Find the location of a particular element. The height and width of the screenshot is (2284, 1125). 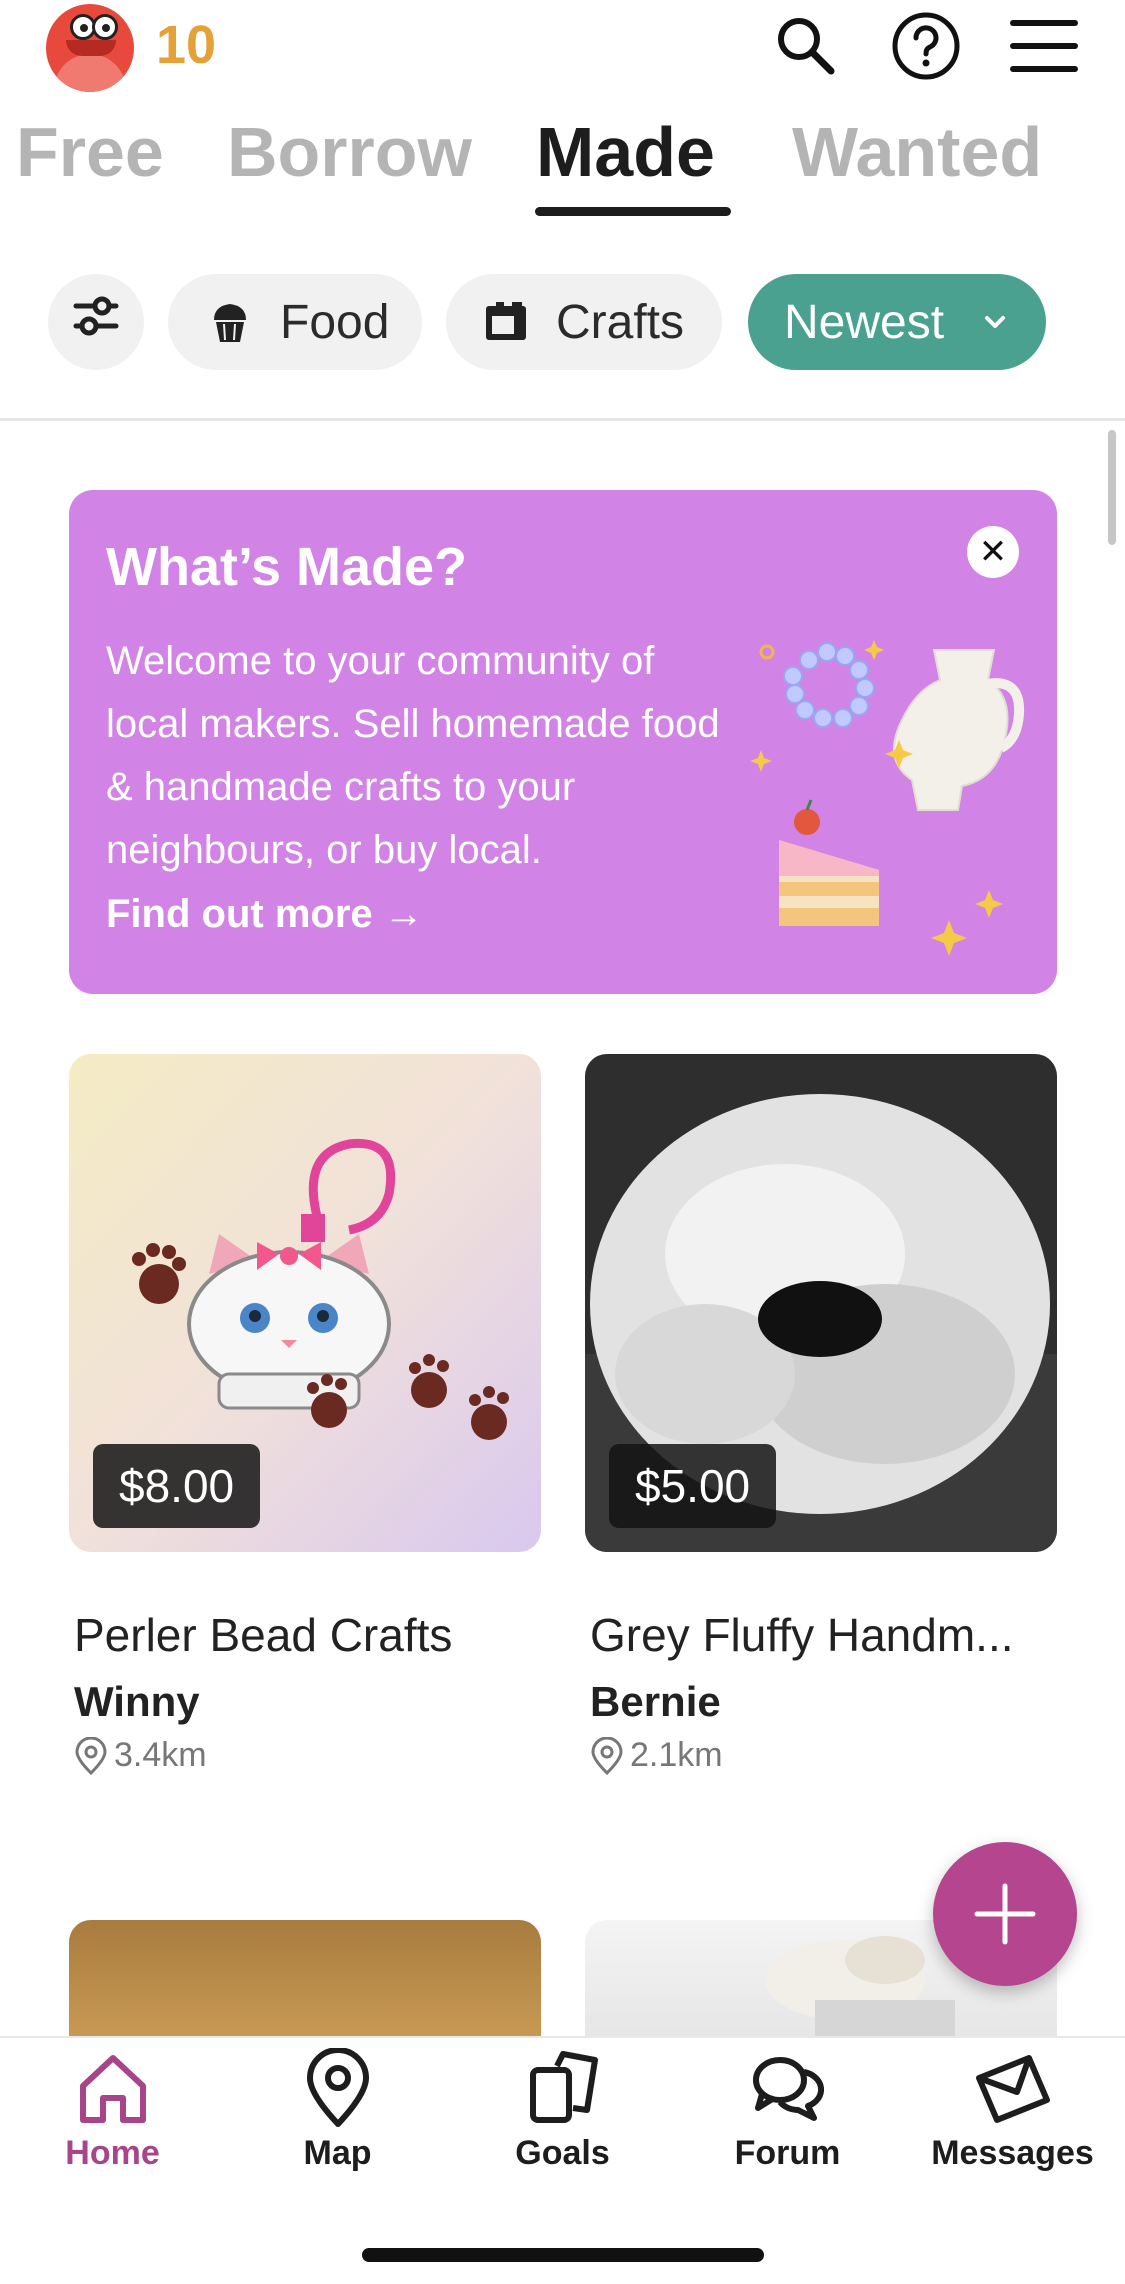

sewing-machine-icon is located at coordinates (506, 322).